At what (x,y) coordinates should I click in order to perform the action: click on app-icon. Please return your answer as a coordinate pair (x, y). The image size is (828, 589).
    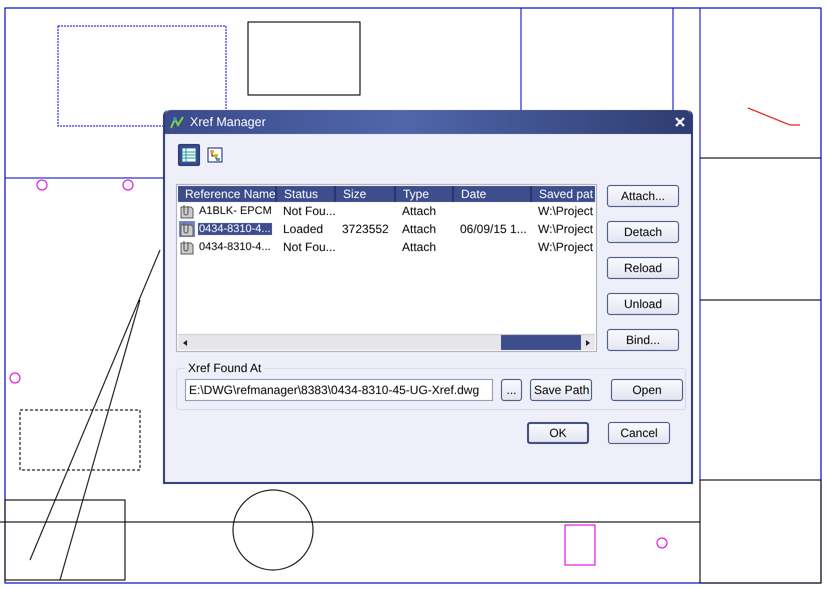
    Looking at the image, I should click on (177, 122).